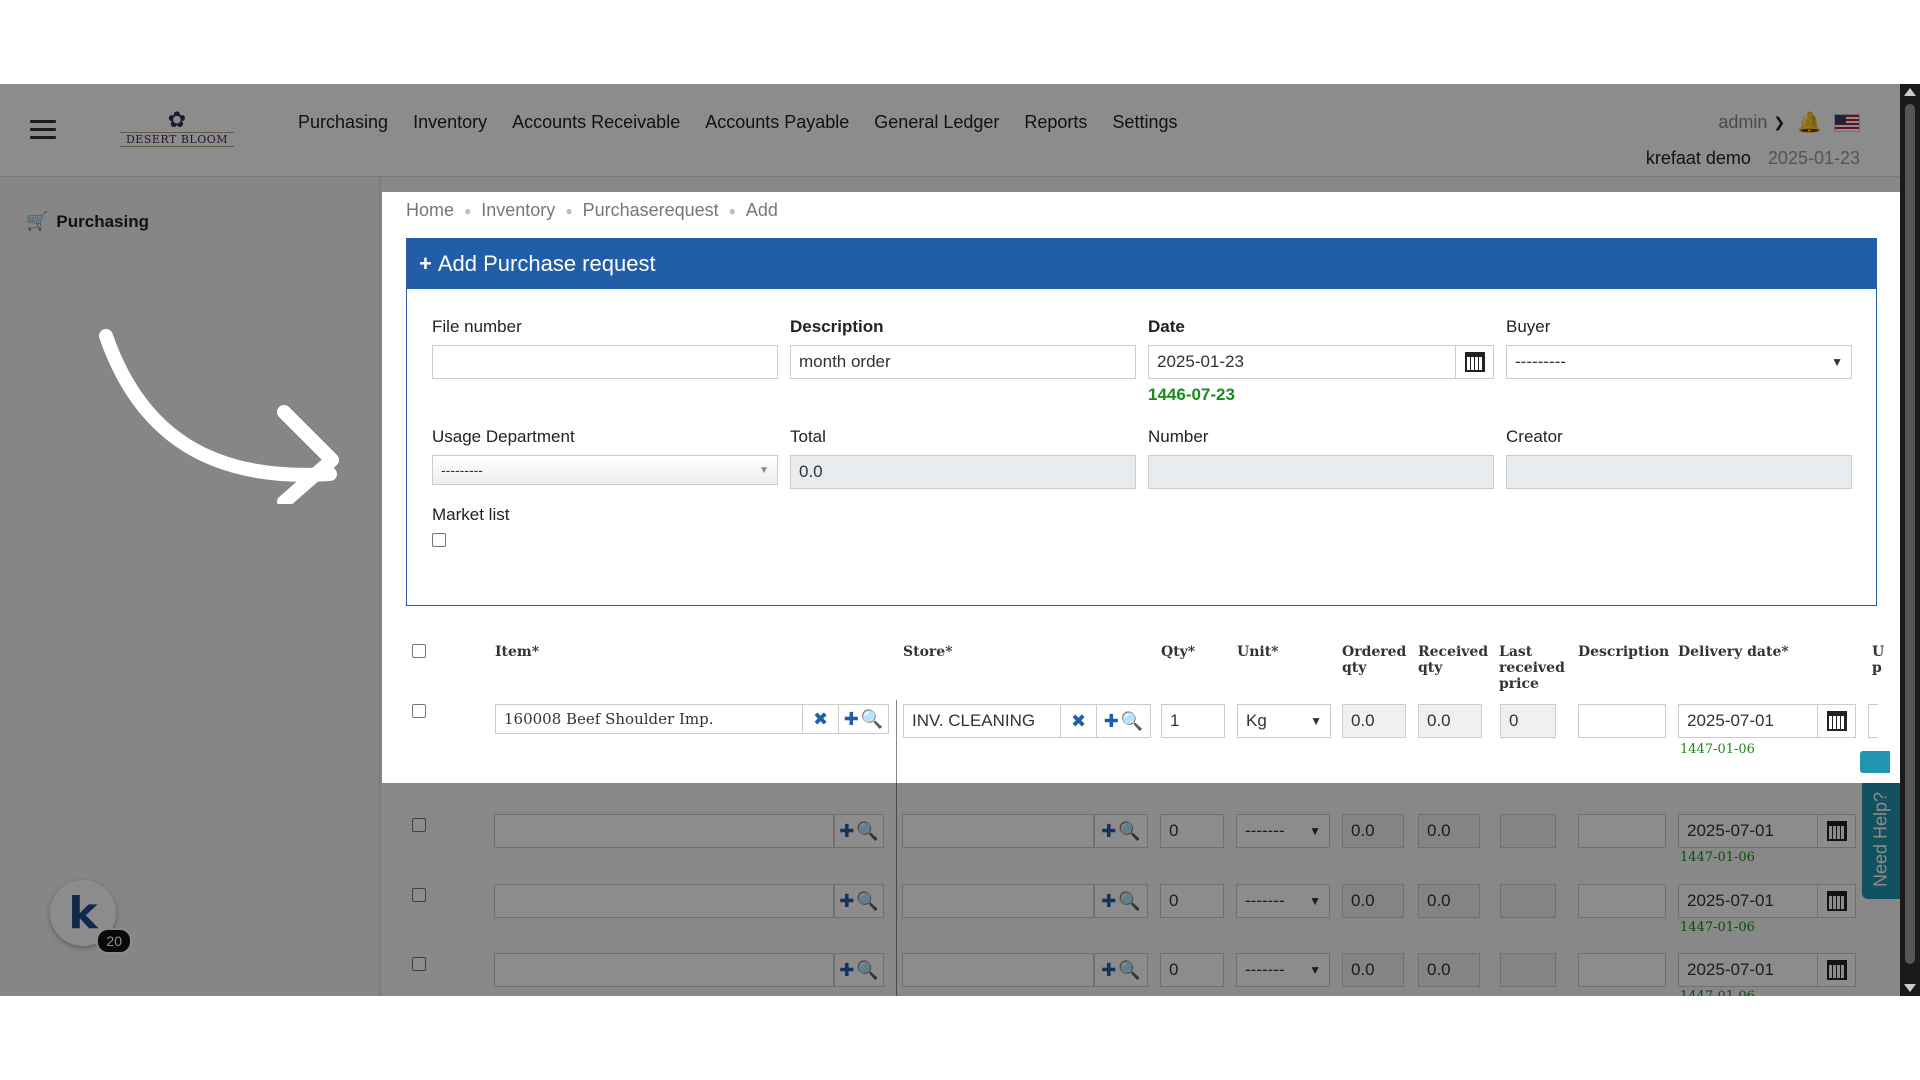 This screenshot has height=1080, width=1920. I want to click on delivery-hijri: 1447-01-06, so click(1717, 927).